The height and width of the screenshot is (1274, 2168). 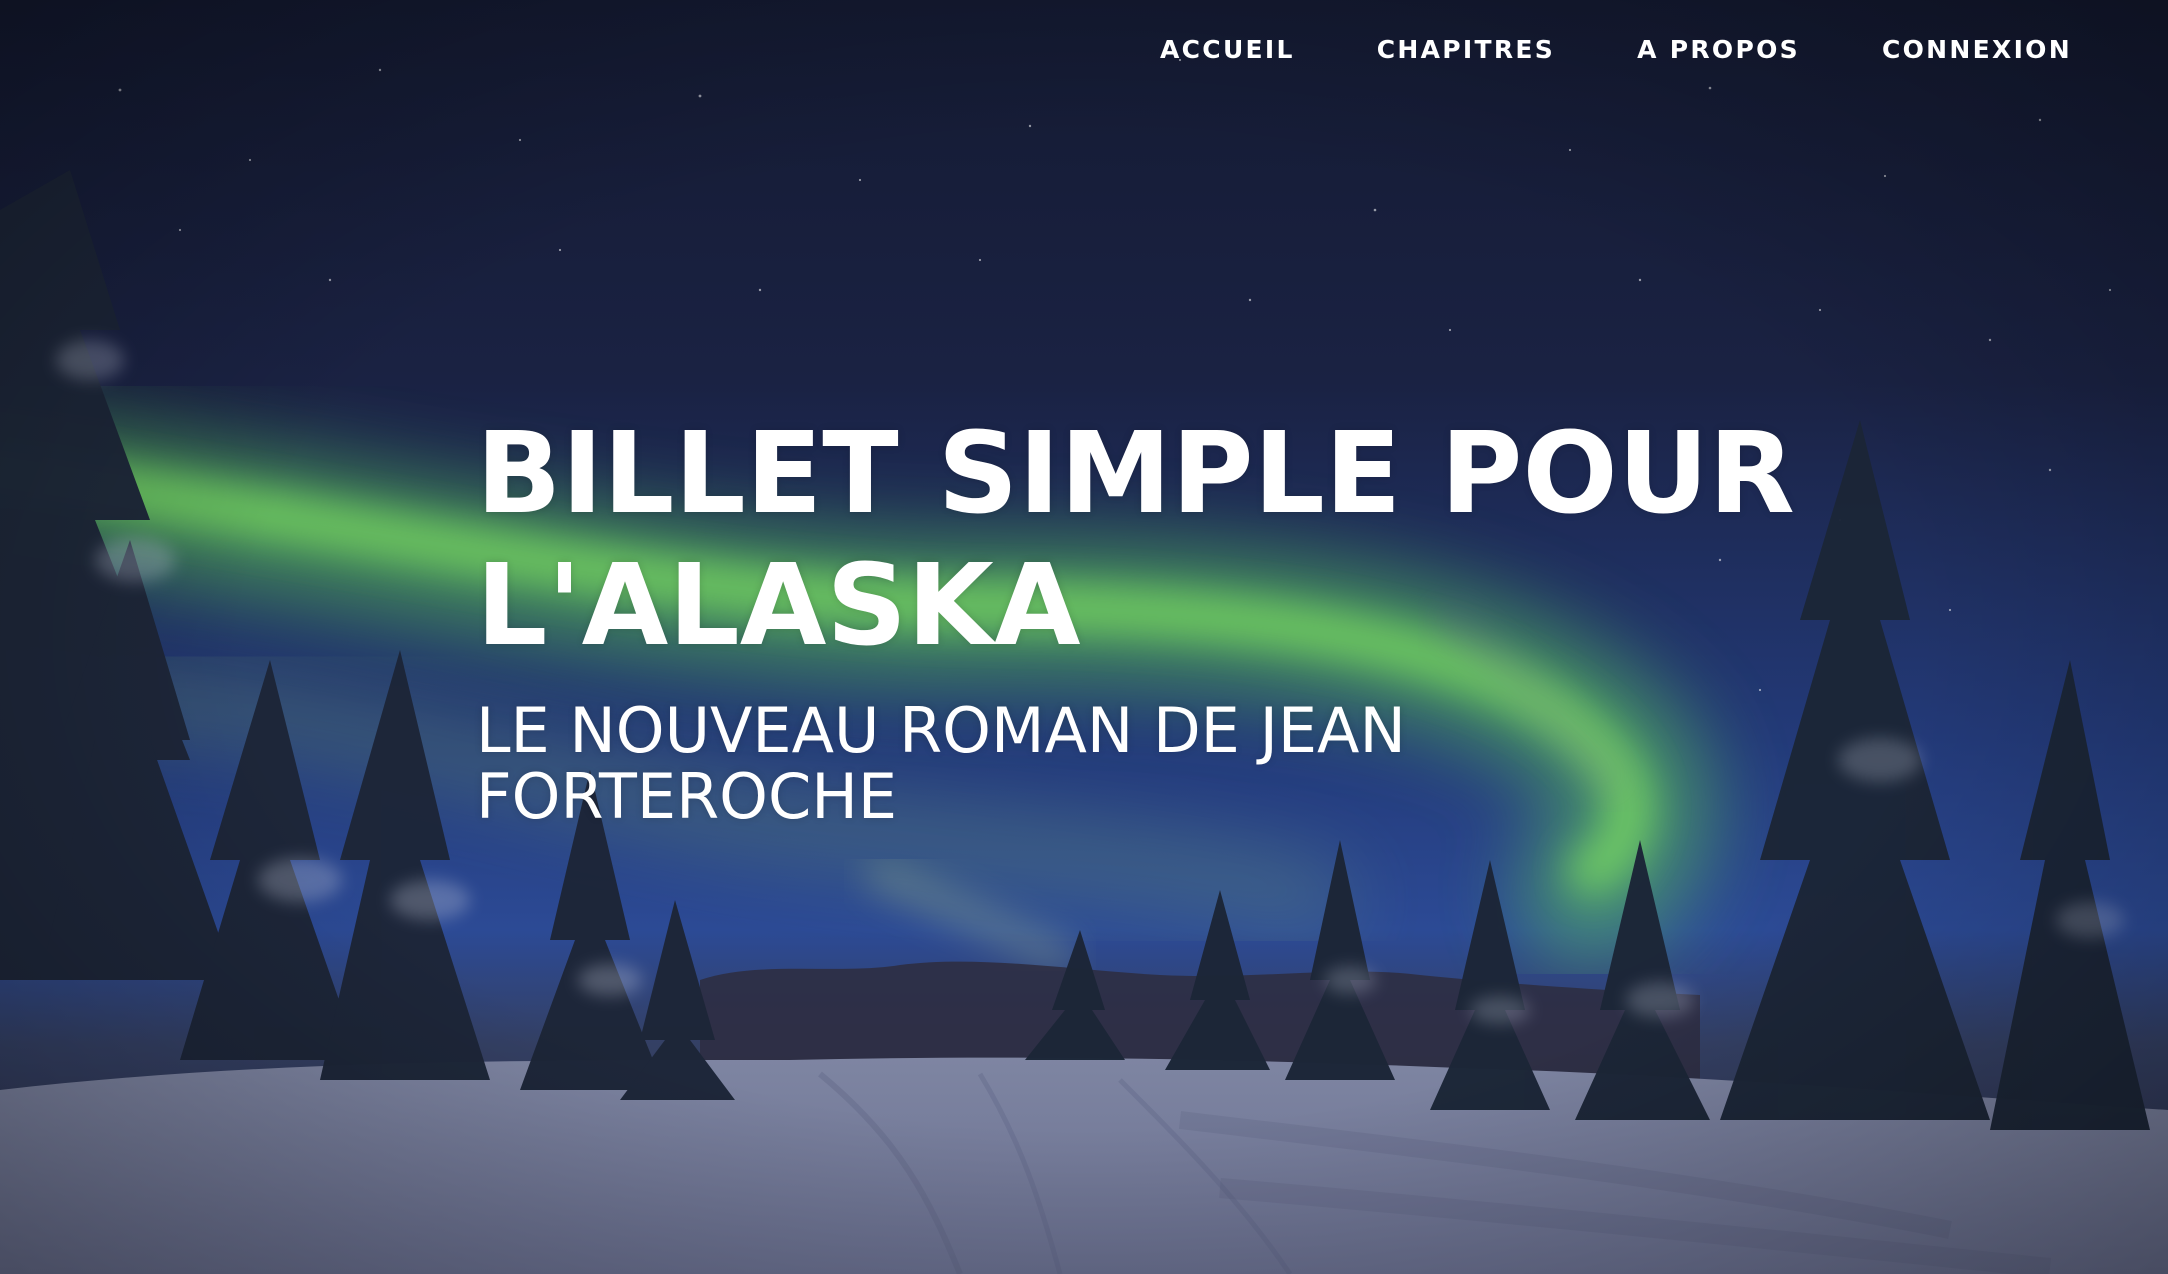 I want to click on main-navigation: ACCUEIL CHAPITRES A PROPOS CONNEXION, so click(x=1616, y=50).